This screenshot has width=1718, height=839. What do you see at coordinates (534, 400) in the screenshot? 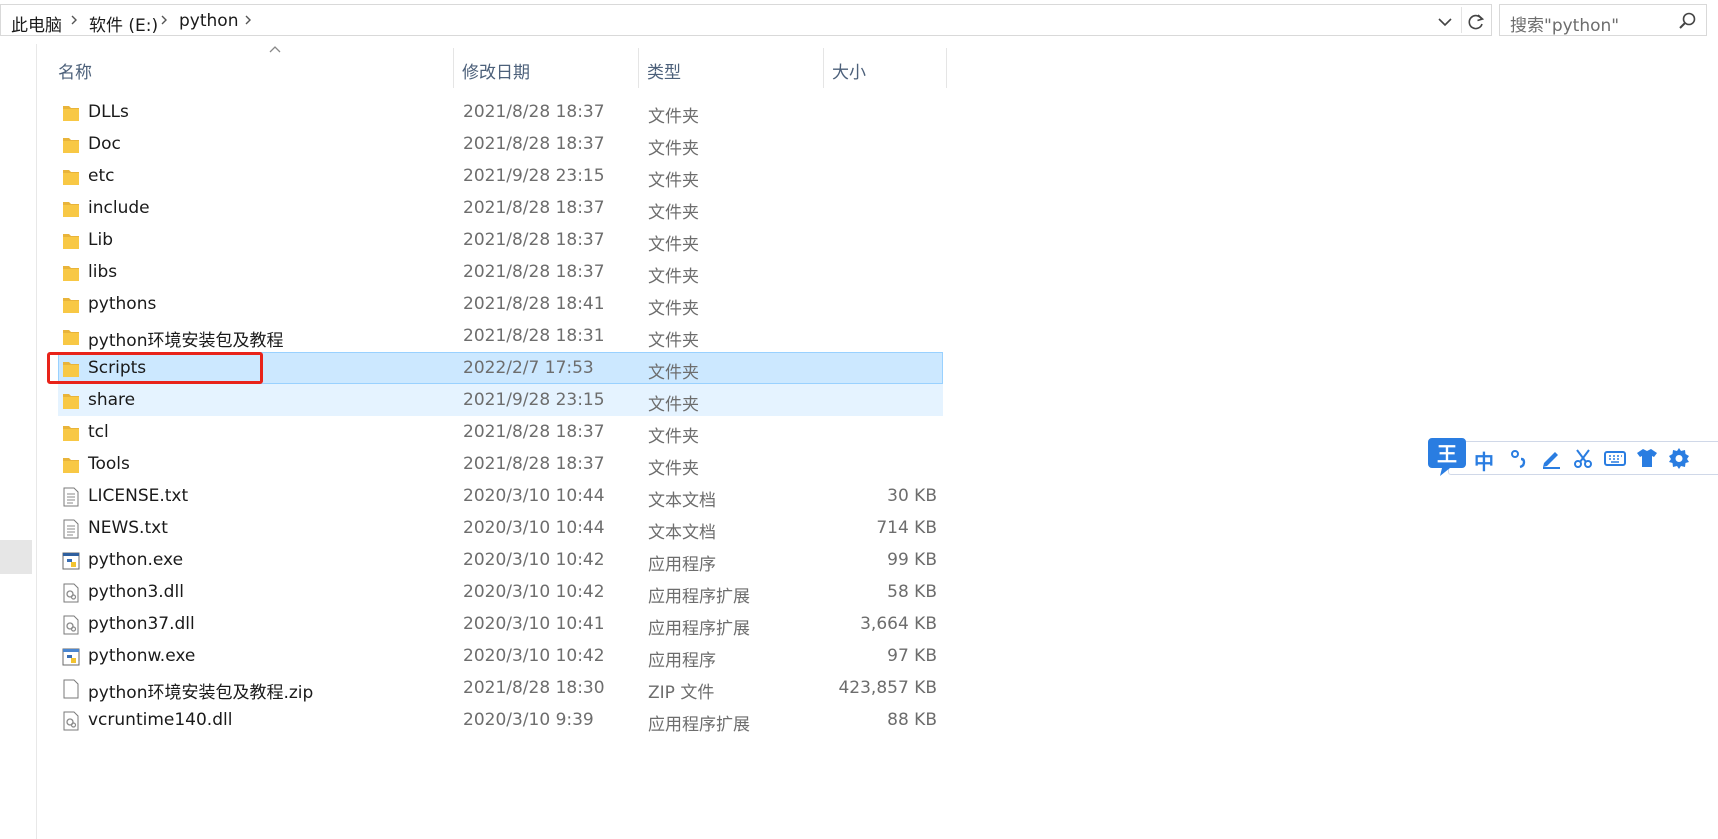
I see `file-modified-date: 2021/9/28 23:15` at bounding box center [534, 400].